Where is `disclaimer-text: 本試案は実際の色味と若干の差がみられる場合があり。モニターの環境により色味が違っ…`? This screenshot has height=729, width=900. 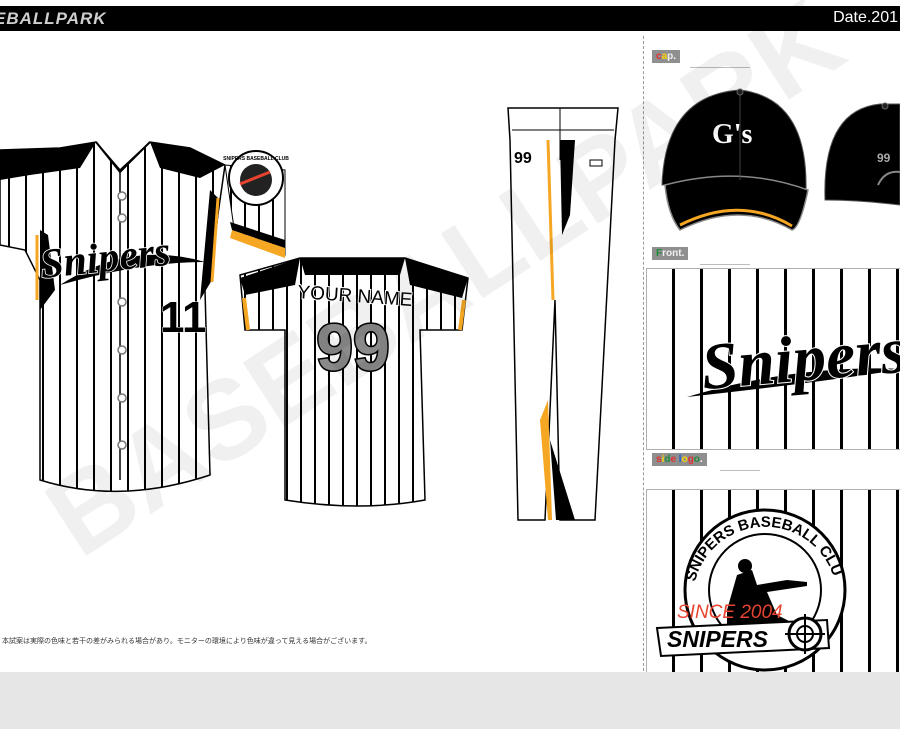
disclaimer-text: 本試案は実際の色味と若干の差がみられる場合があり。モニターの環境により色味が違っ… is located at coordinates (187, 641).